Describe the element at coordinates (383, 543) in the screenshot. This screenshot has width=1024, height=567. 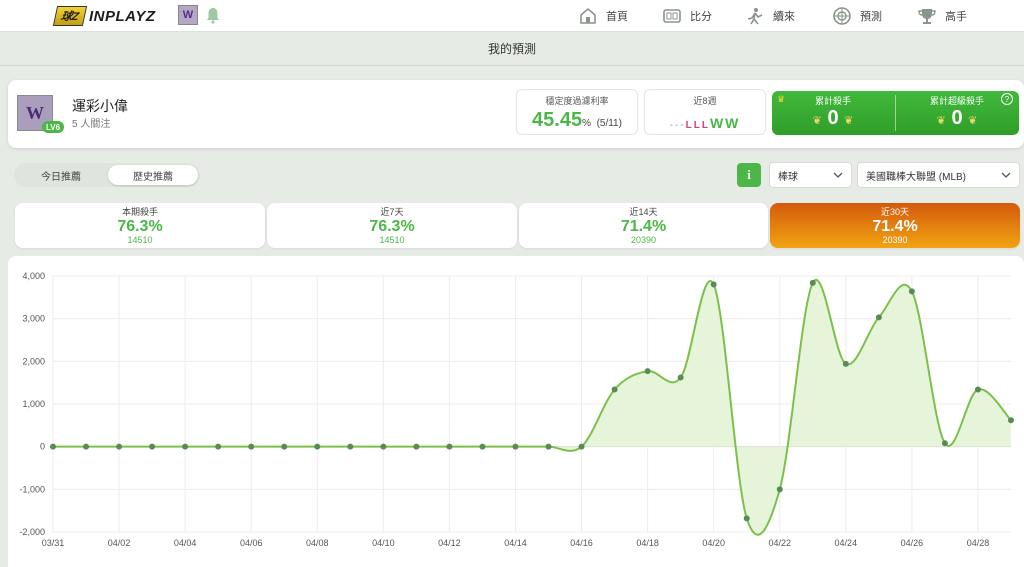
I see `x-tick-label: 04/10` at that location.